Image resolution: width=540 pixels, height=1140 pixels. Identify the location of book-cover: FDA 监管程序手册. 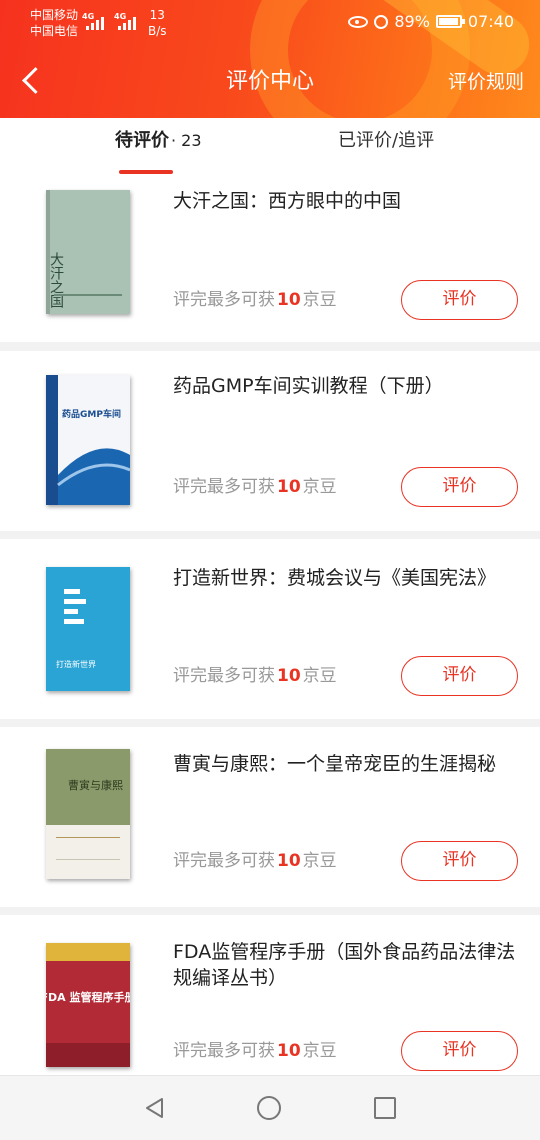
(88, 1005).